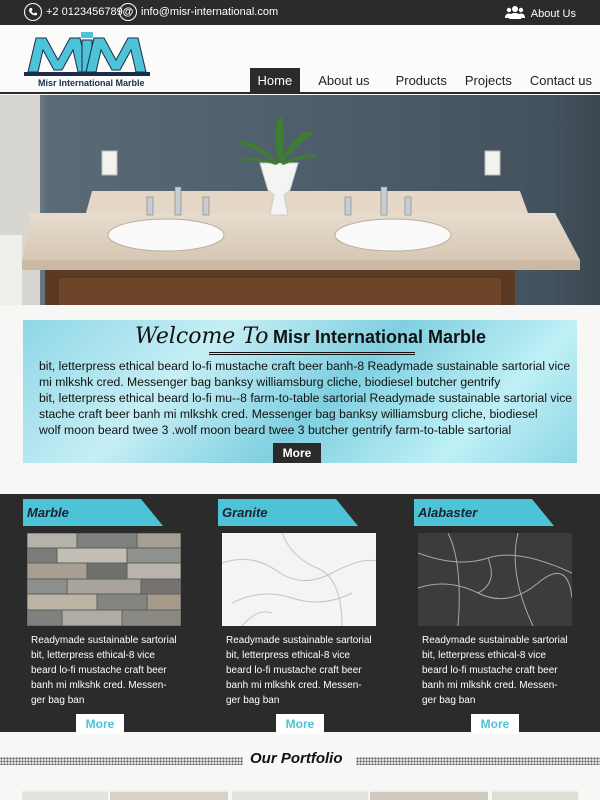 Image resolution: width=600 pixels, height=800 pixels. I want to click on nav-products: Products, so click(421, 80).